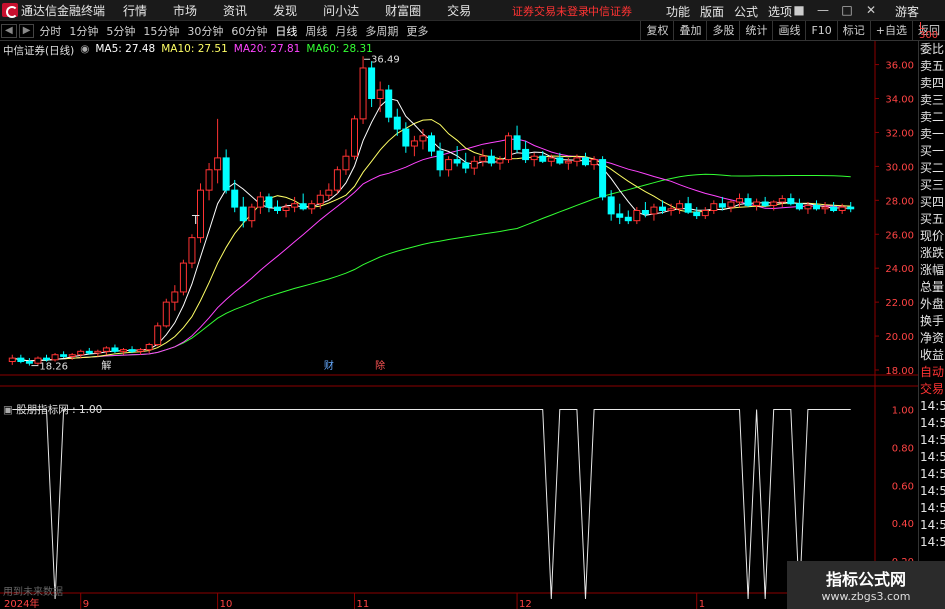 This screenshot has width=945, height=609. I want to click on period-5min: 5分钟, so click(120, 31).